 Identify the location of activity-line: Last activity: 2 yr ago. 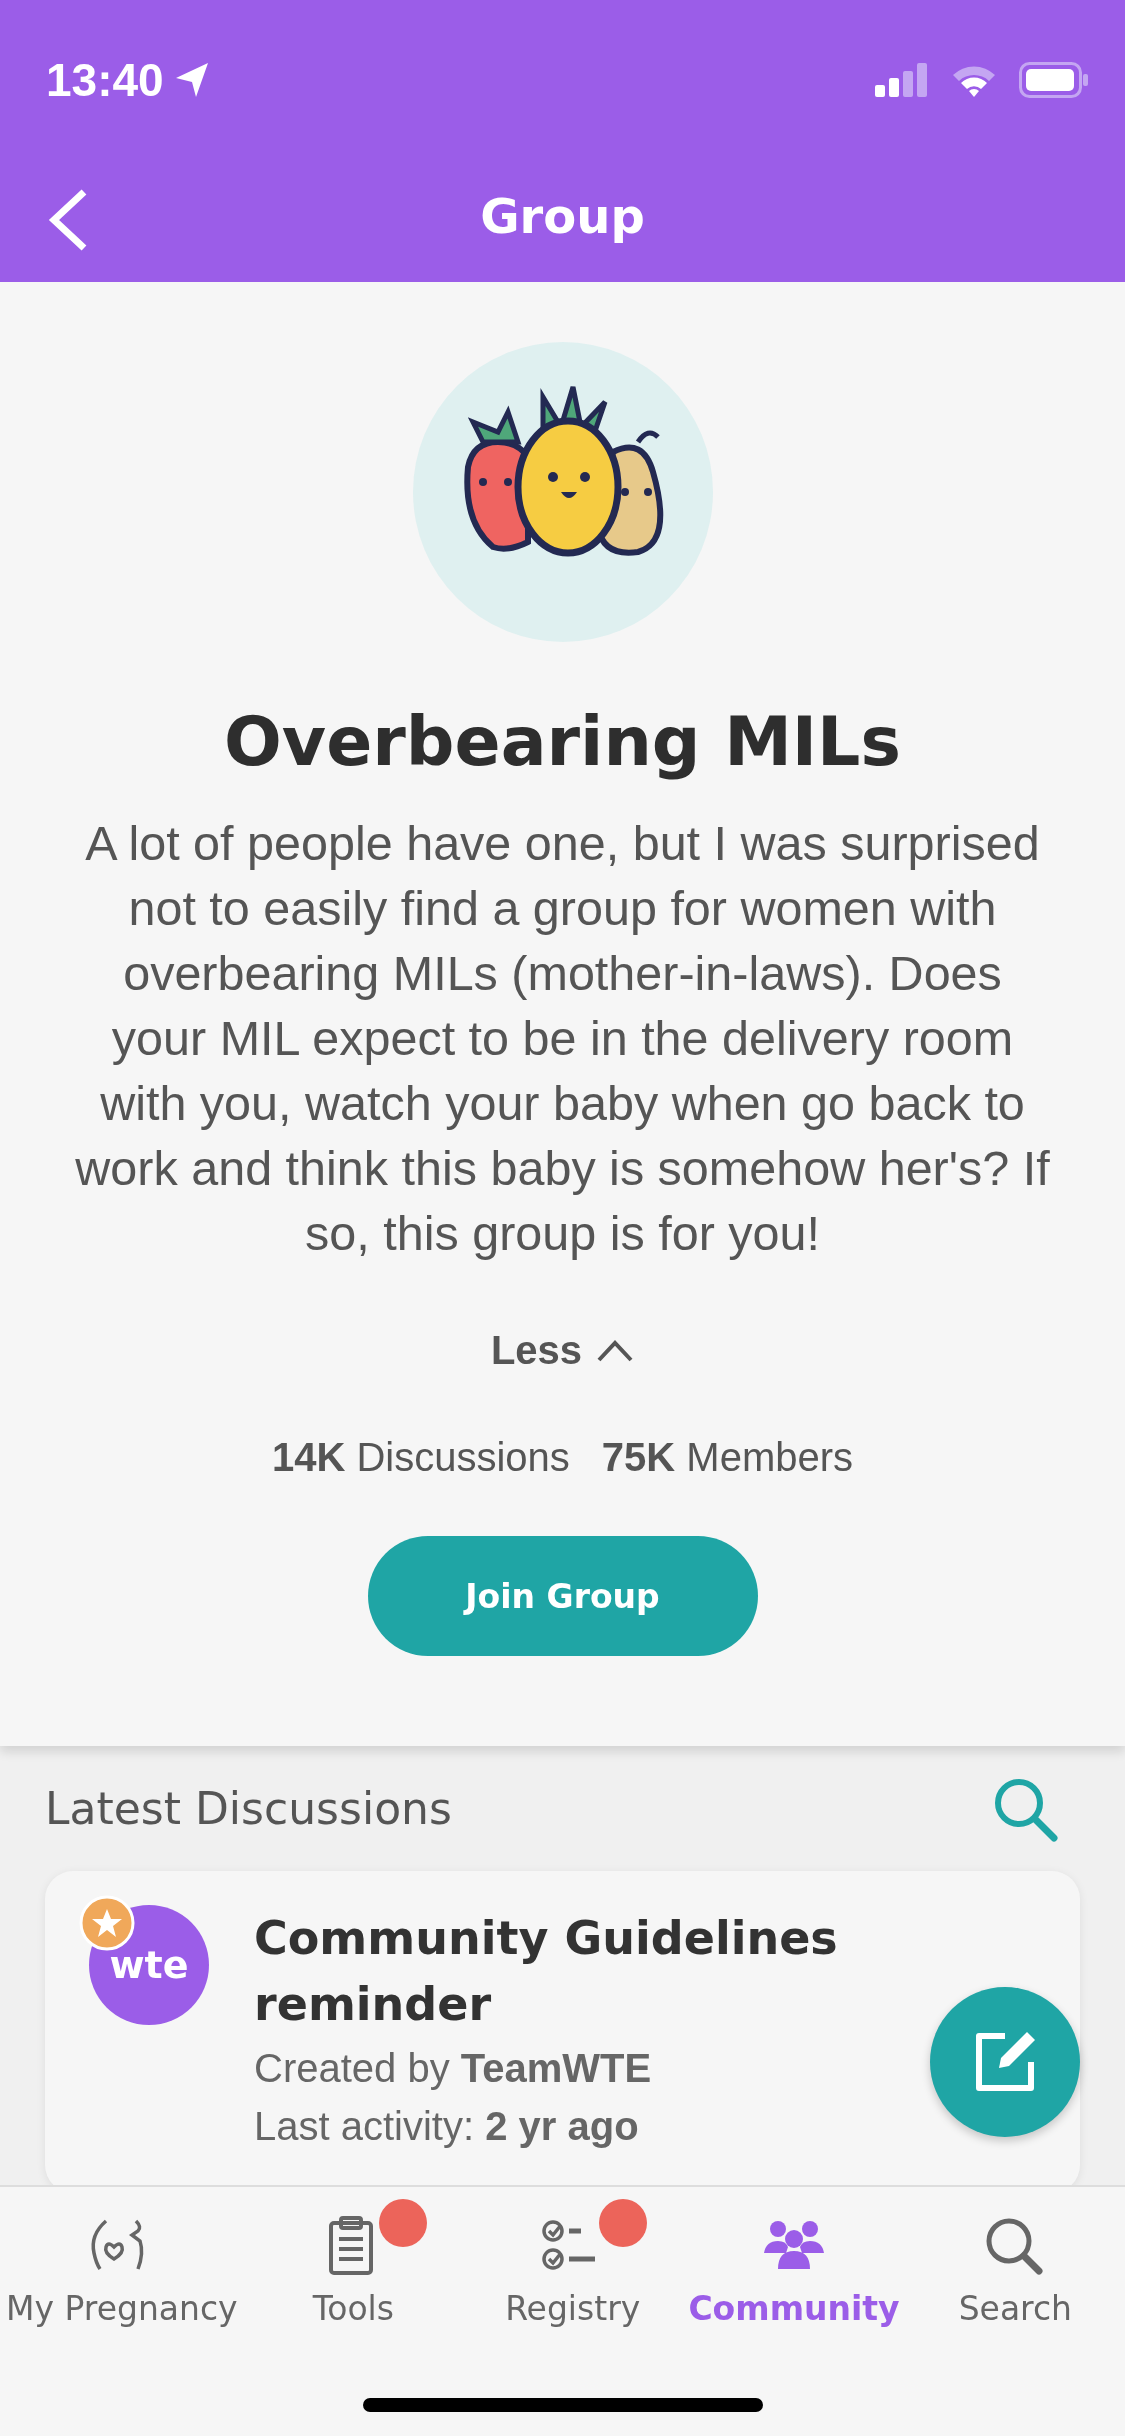
(447, 2126).